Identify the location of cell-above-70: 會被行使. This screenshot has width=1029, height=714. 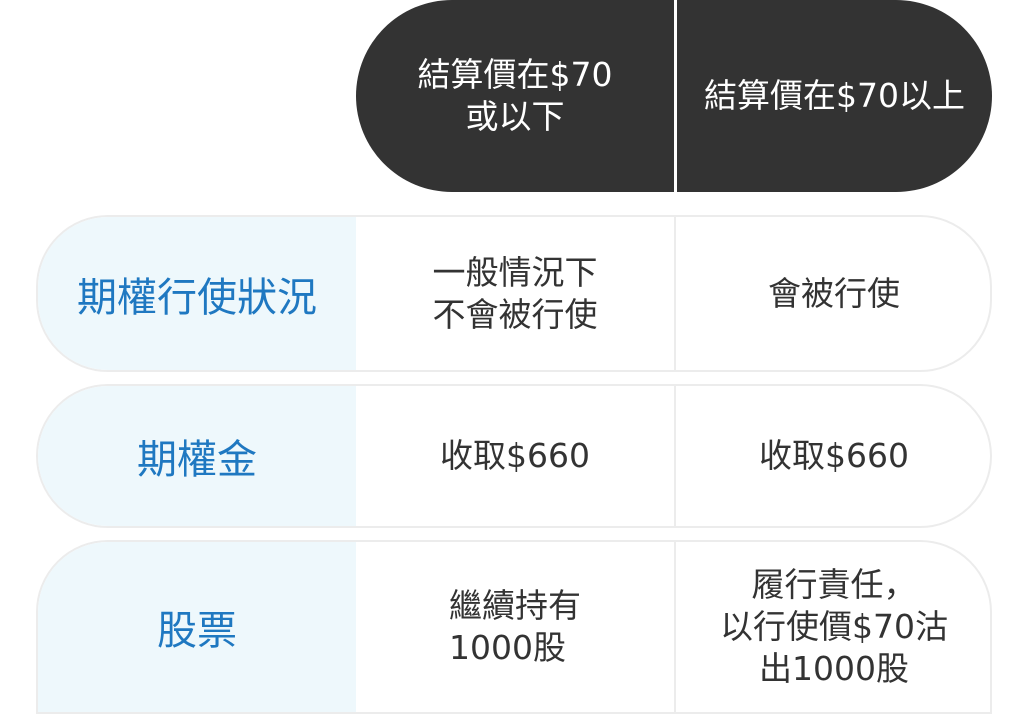
(834, 293).